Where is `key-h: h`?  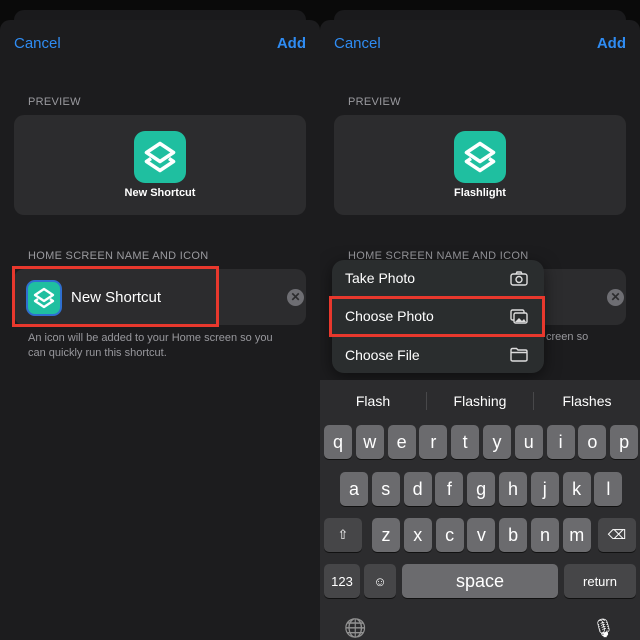
key-h: h is located at coordinates (513, 489).